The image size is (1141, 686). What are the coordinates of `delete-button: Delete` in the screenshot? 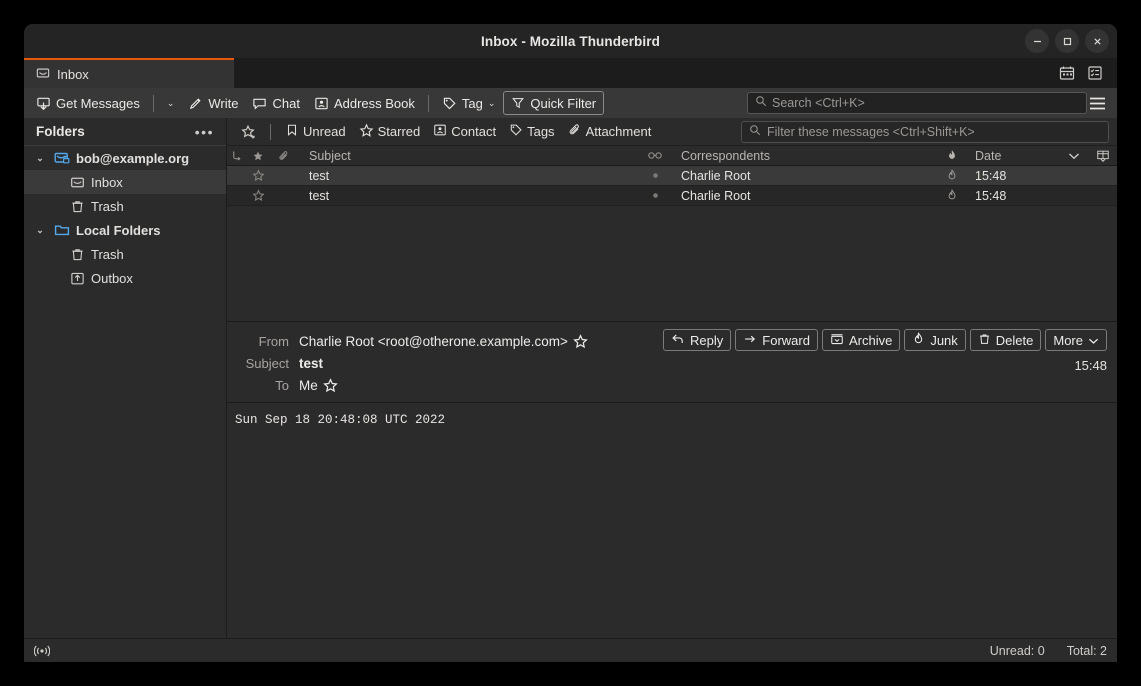 It's located at (1005, 340).